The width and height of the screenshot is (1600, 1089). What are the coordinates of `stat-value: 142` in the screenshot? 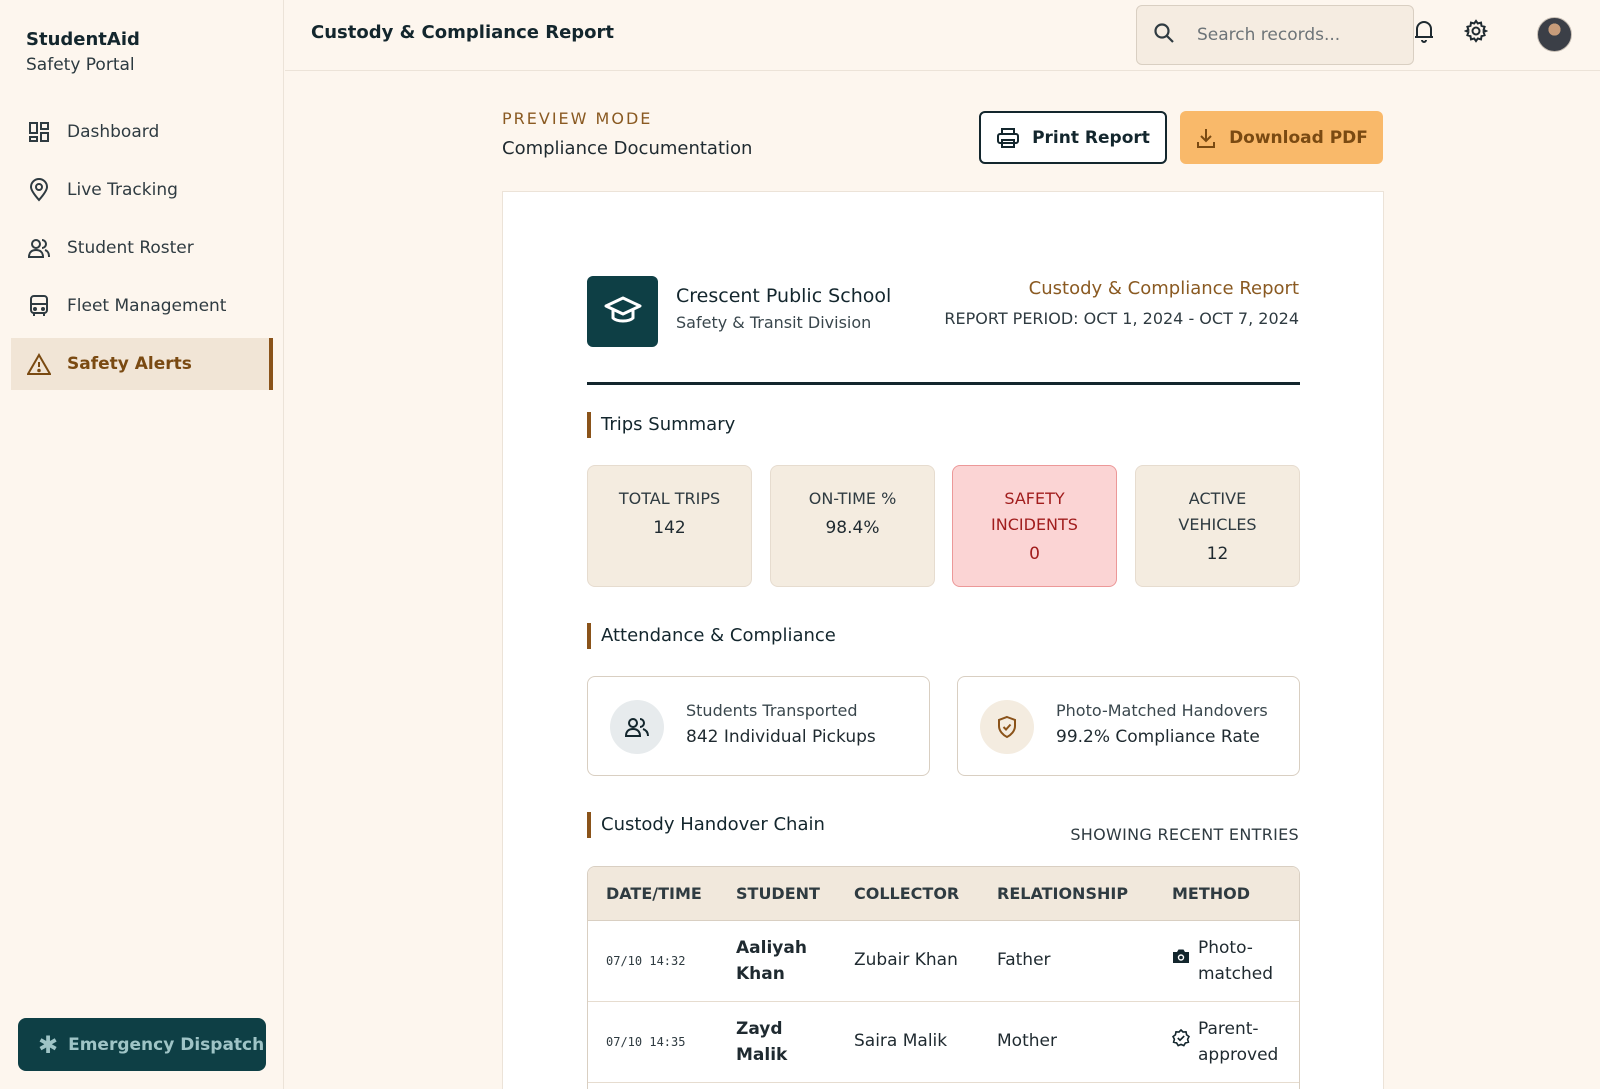 It's located at (669, 528).